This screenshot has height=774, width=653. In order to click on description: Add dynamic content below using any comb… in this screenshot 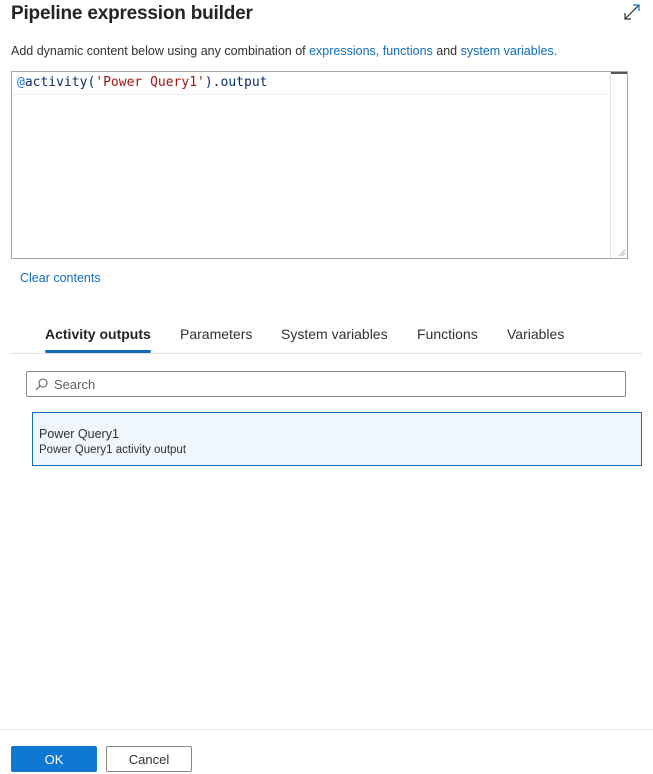, I will do `click(284, 51)`.